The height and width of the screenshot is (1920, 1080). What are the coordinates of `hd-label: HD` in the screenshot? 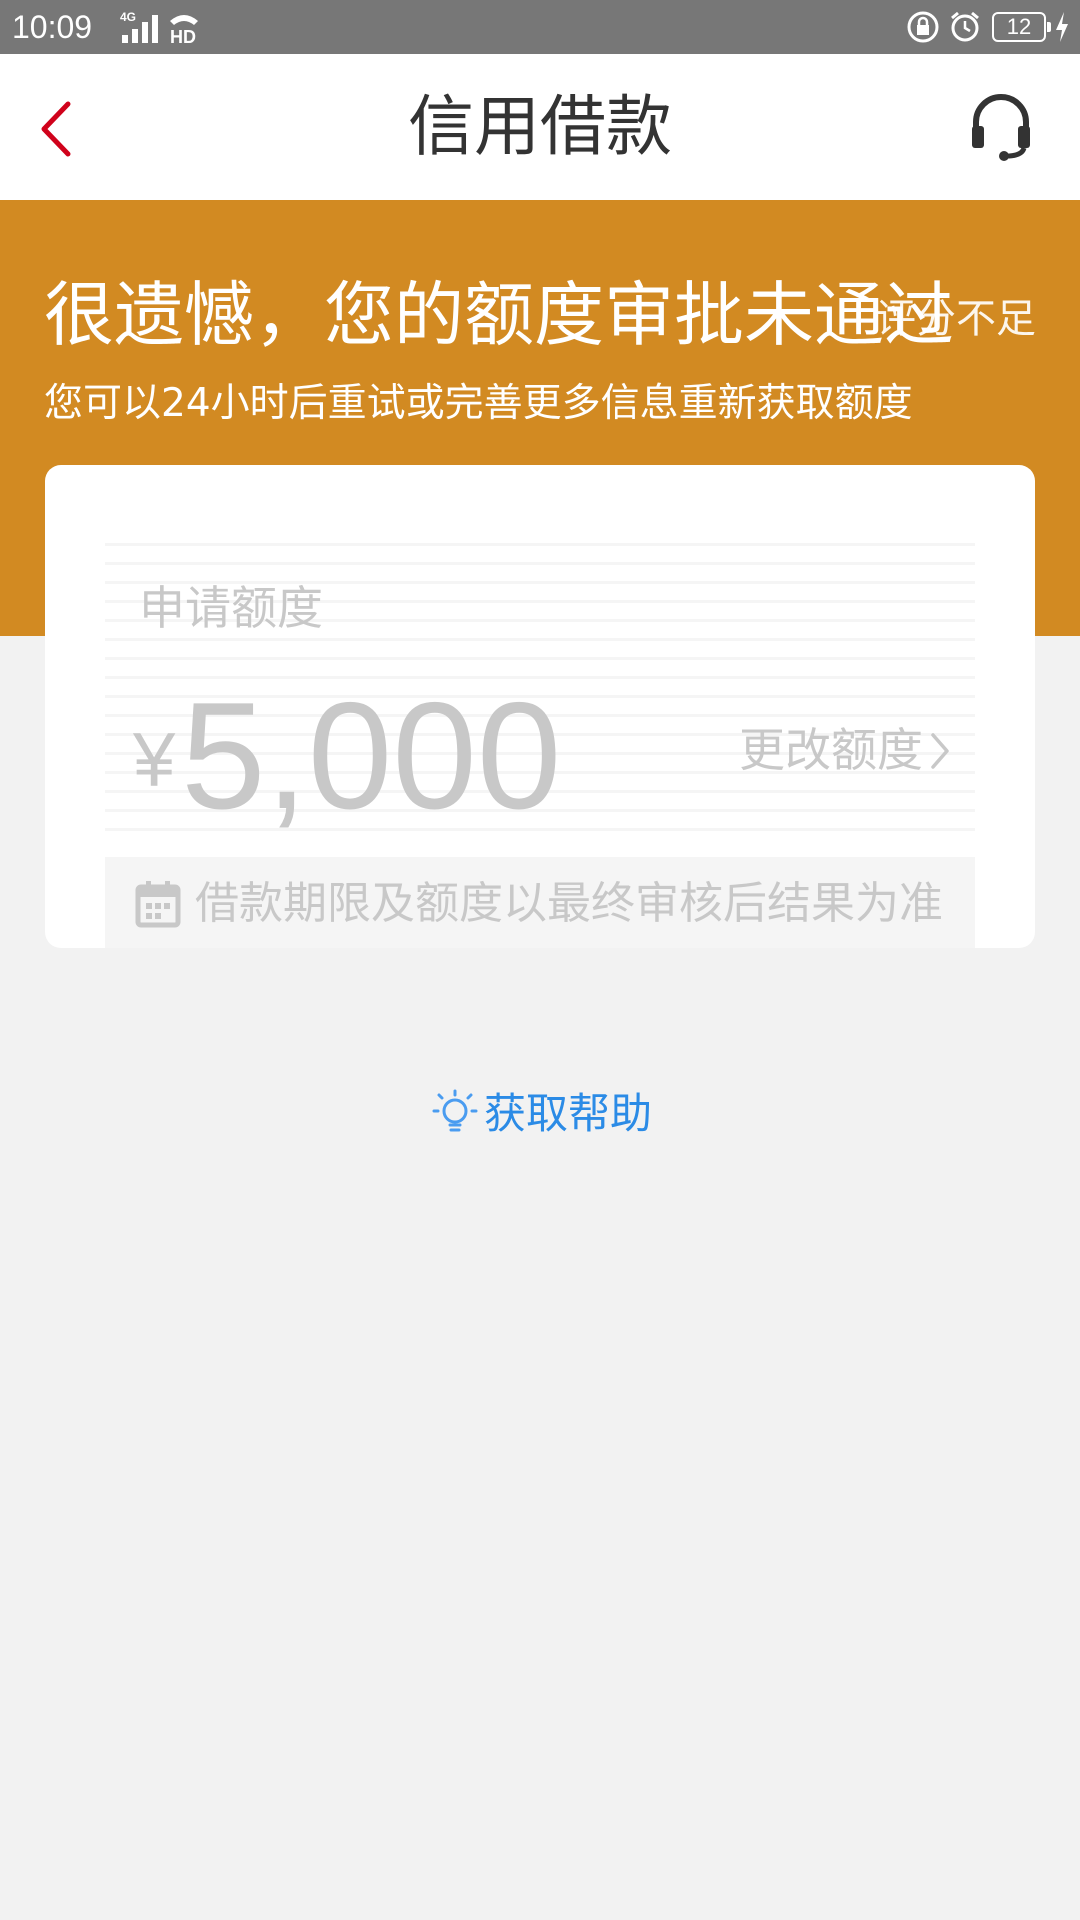 It's located at (183, 36).